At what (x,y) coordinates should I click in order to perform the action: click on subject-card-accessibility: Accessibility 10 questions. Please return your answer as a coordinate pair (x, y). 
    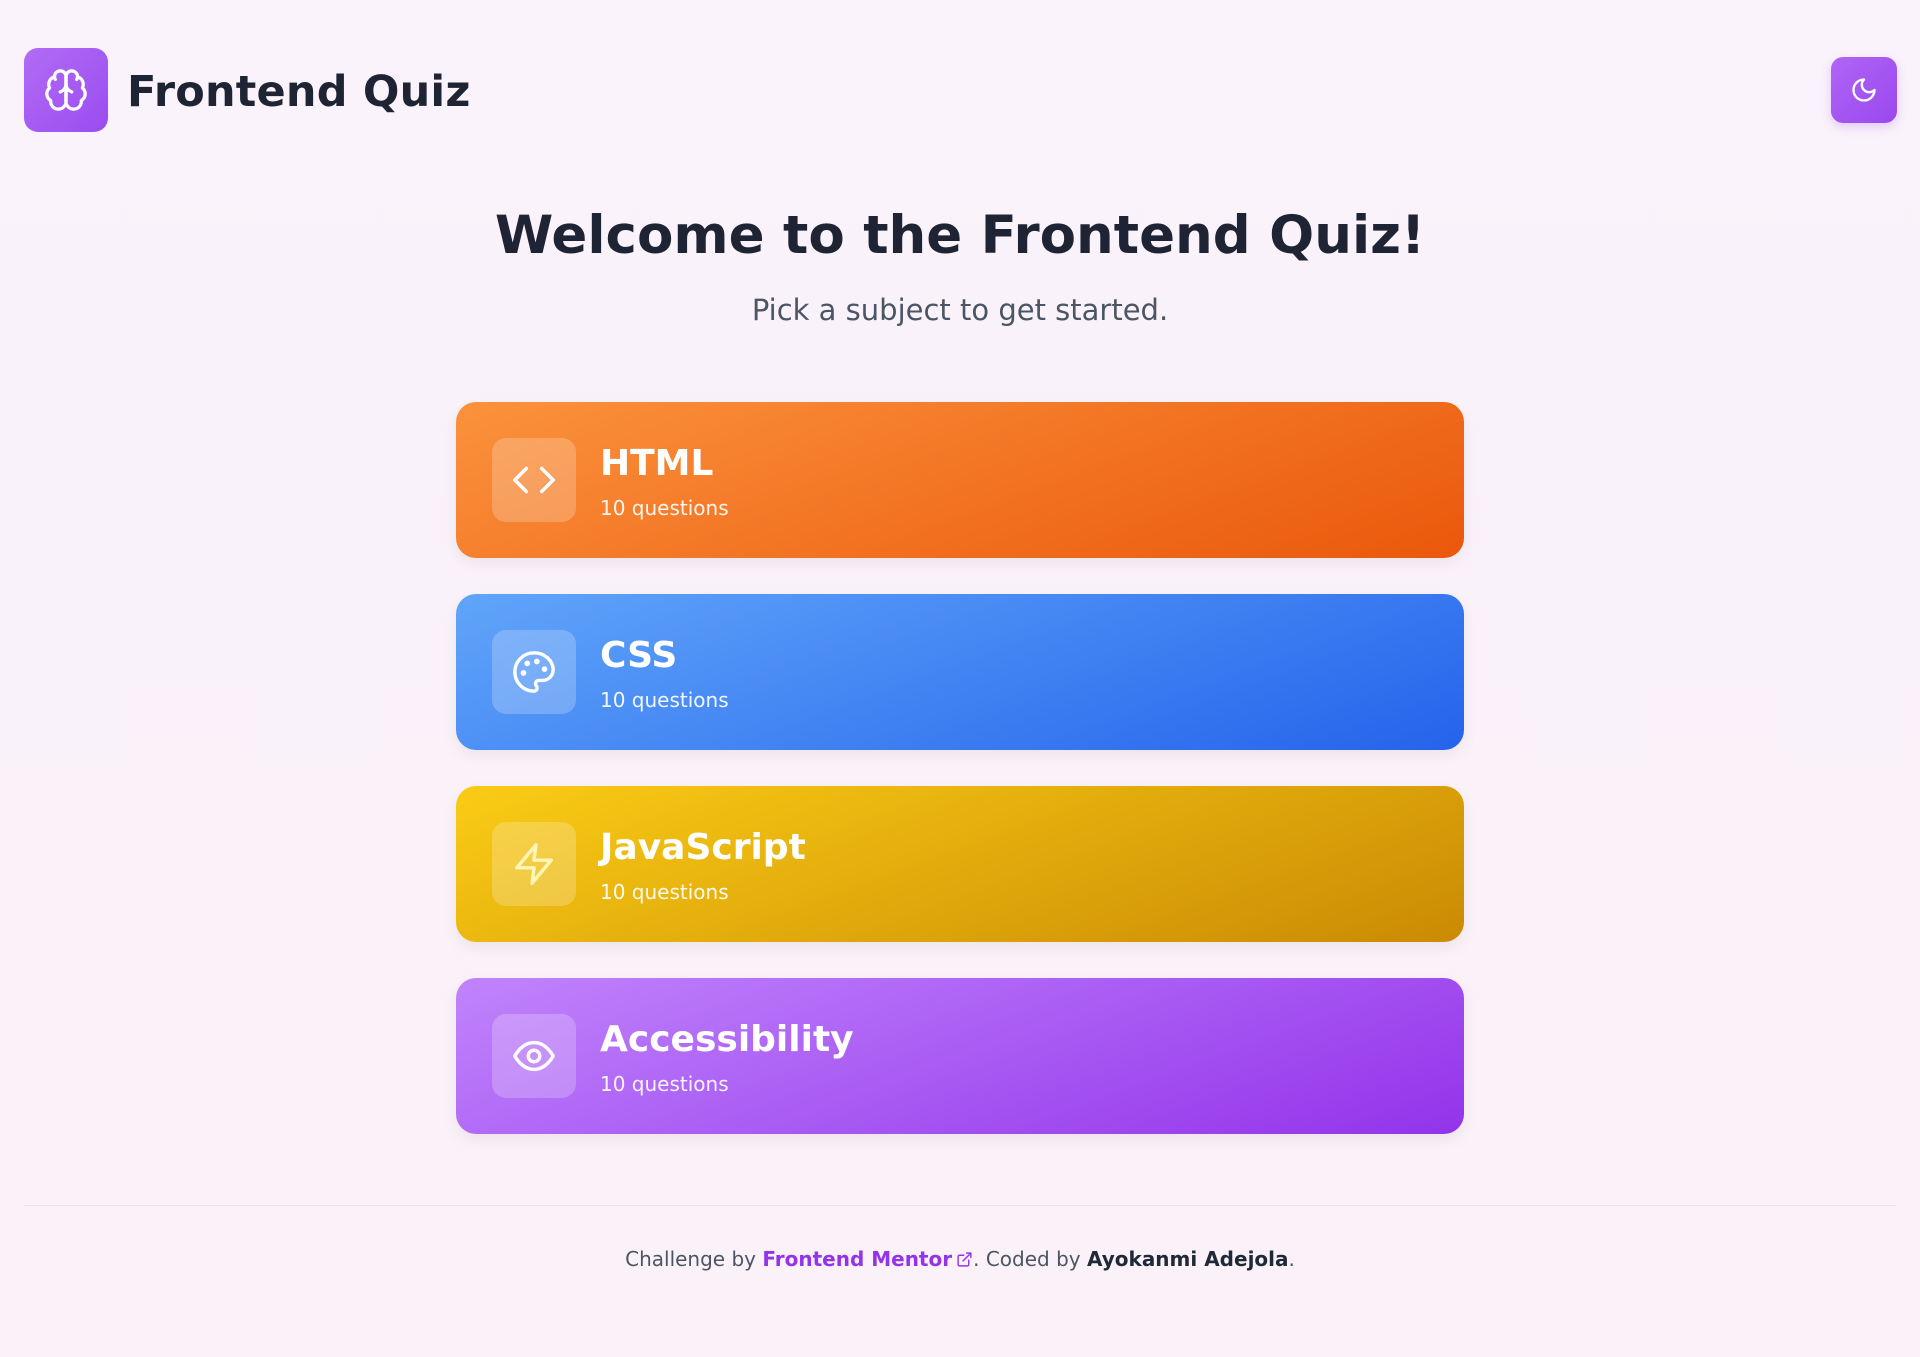
    Looking at the image, I should click on (960, 1056).